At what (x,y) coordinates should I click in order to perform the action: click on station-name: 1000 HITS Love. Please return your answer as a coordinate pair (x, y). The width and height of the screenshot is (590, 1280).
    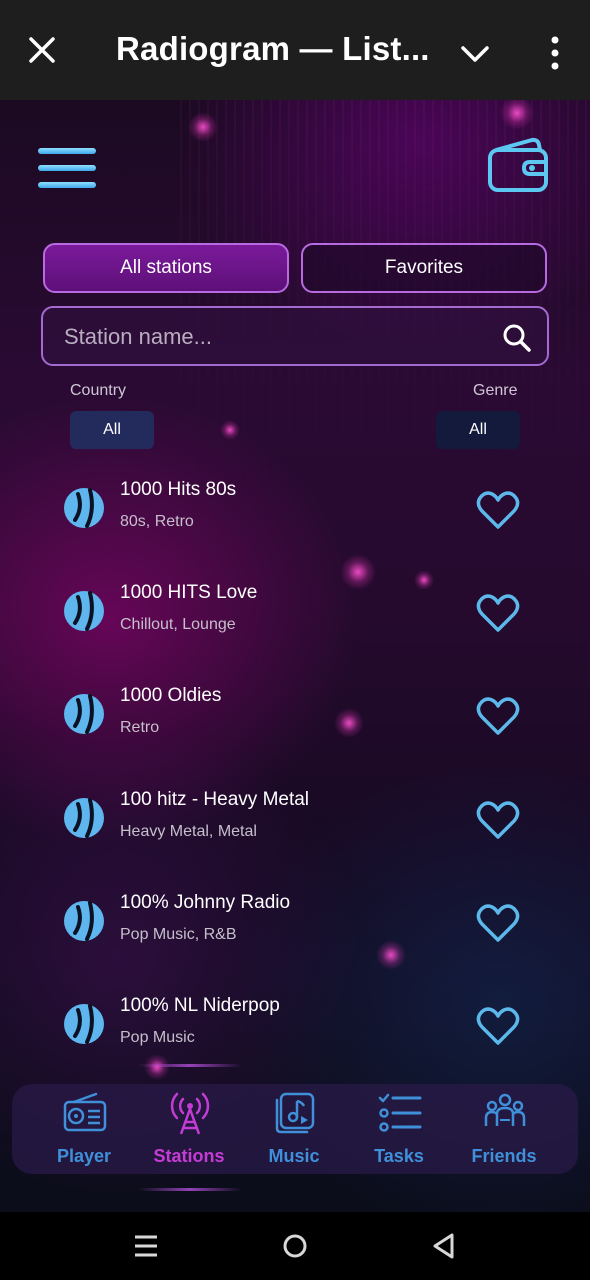
    Looking at the image, I should click on (189, 592).